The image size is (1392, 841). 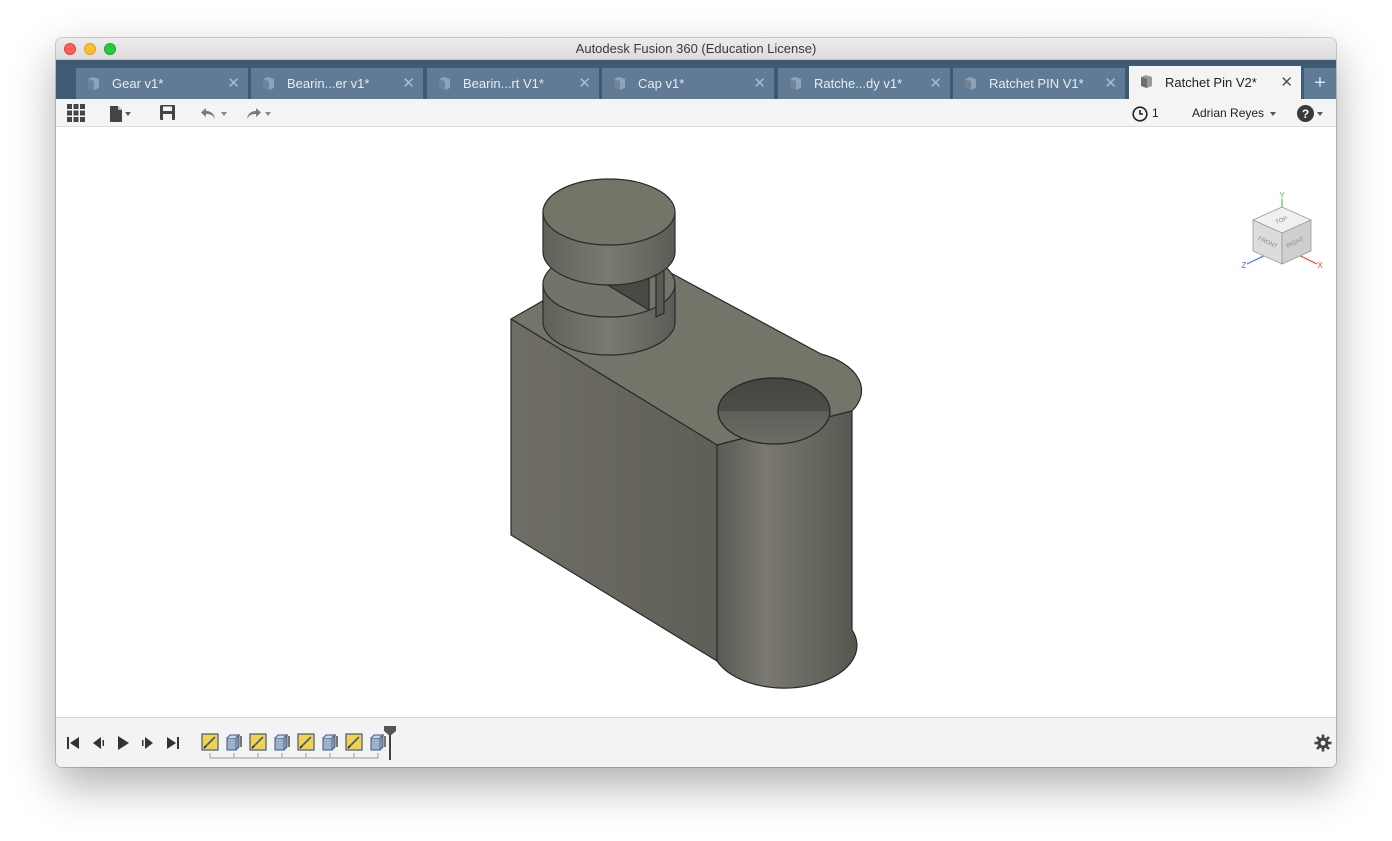 What do you see at coordinates (70, 49) in the screenshot?
I see `close-window-button` at bounding box center [70, 49].